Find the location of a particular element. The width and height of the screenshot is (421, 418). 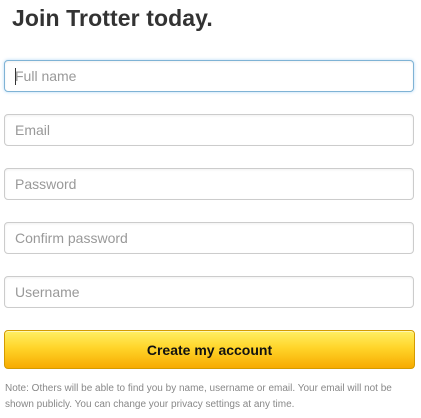

text-caret is located at coordinates (15, 76).